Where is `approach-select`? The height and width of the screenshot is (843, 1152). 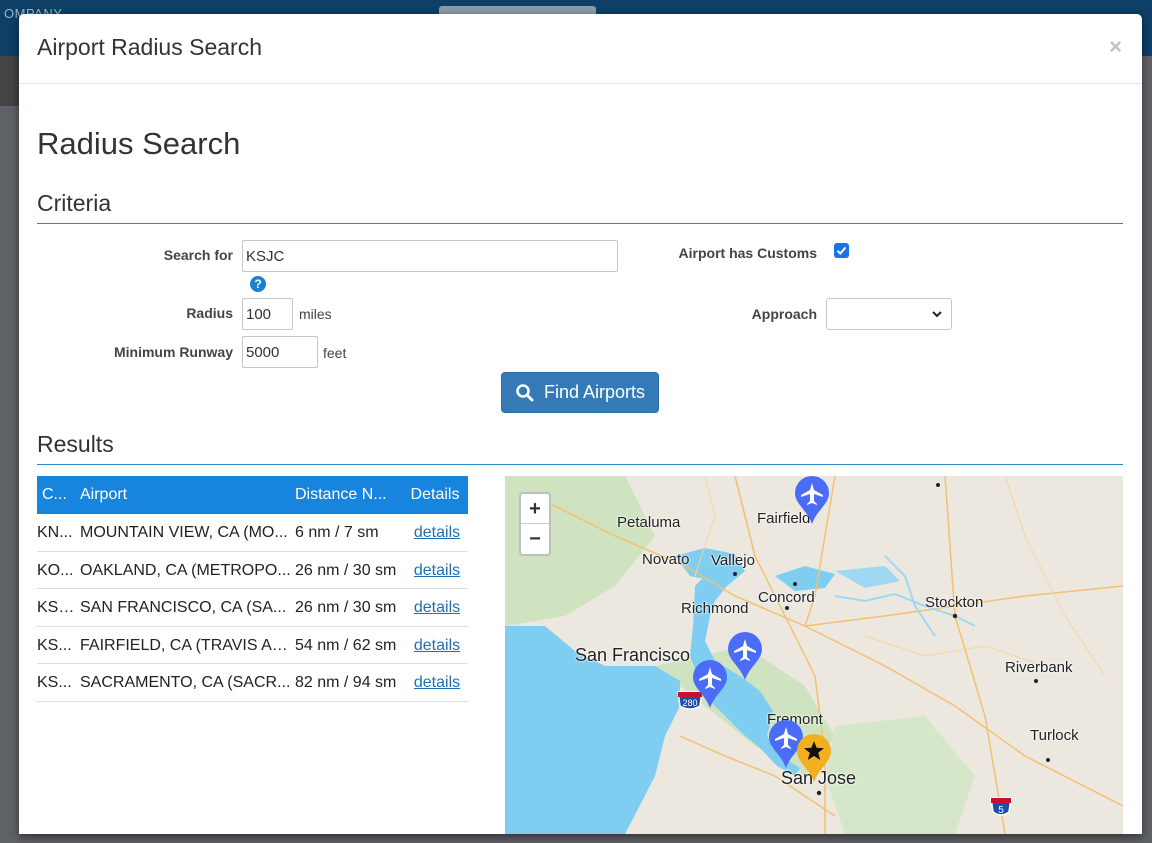
approach-select is located at coordinates (889, 314).